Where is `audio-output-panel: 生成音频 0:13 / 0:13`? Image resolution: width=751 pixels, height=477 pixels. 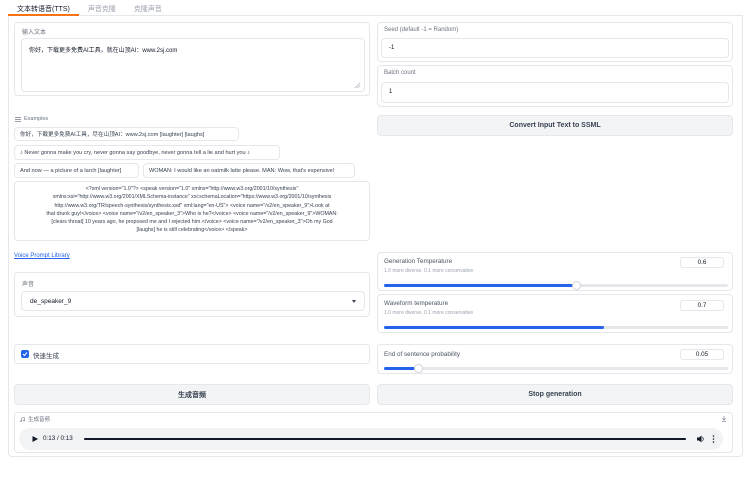
audio-output-panel: 生成音频 0:13 / 0:13 is located at coordinates (373, 432).